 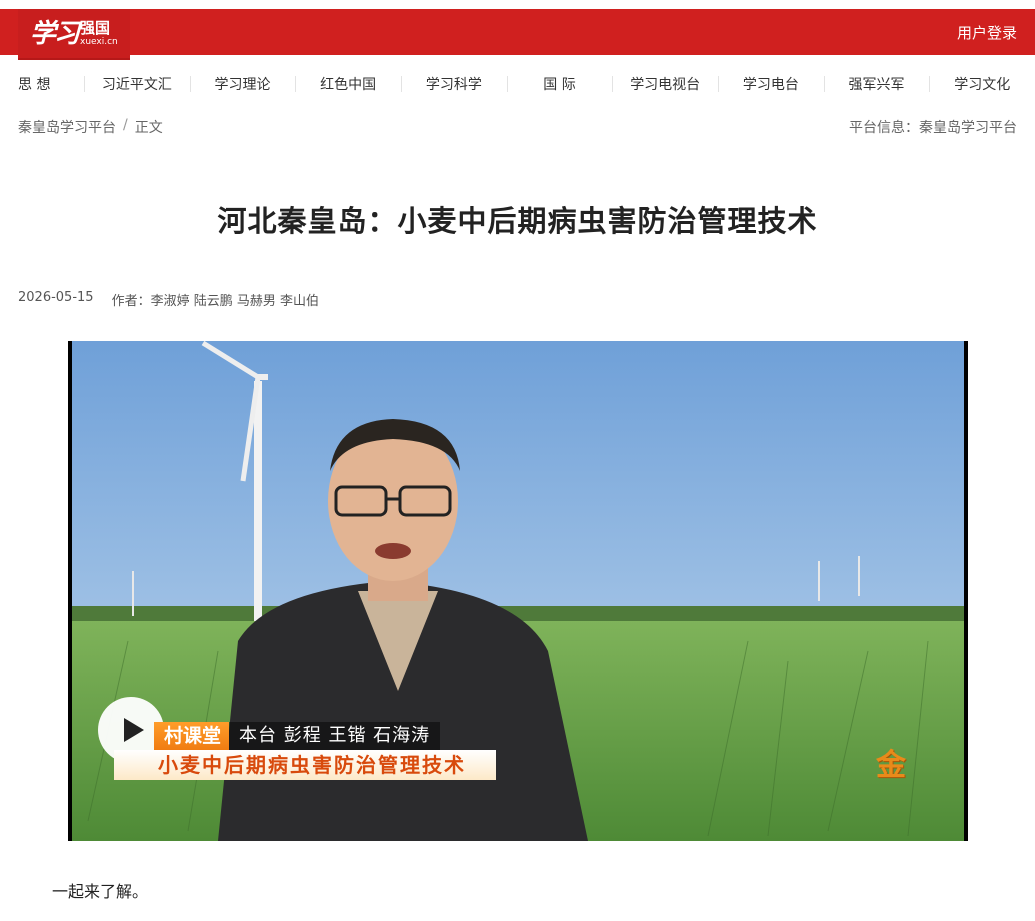 What do you see at coordinates (242, 84) in the screenshot?
I see `nav-item-theory: 学习理论` at bounding box center [242, 84].